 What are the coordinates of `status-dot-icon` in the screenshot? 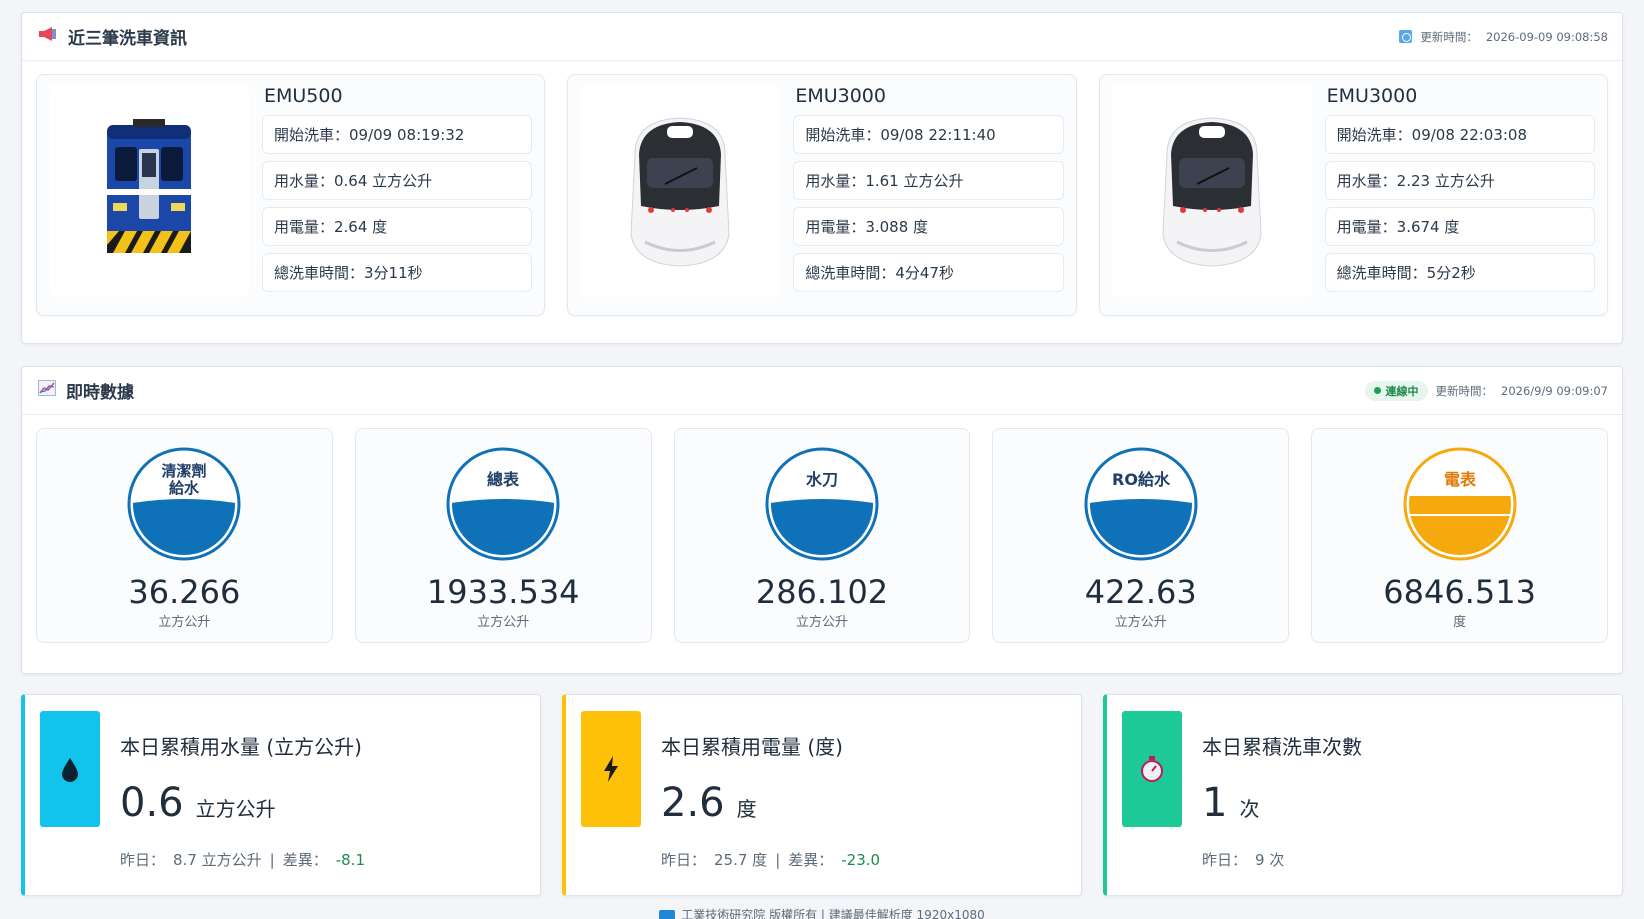 It's located at (1377, 390).